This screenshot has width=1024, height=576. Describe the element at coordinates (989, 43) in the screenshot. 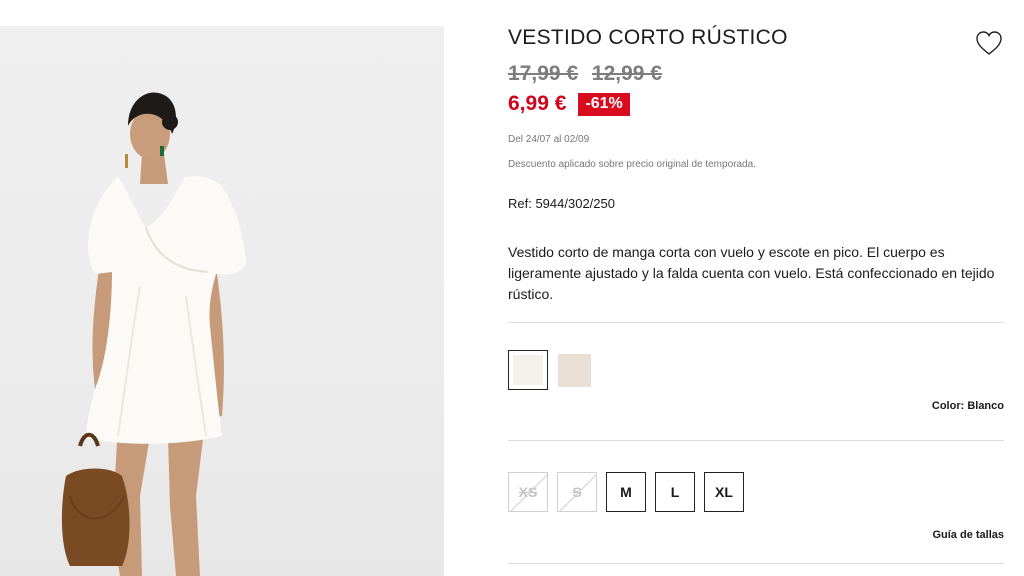

I see `heart-icon` at that location.